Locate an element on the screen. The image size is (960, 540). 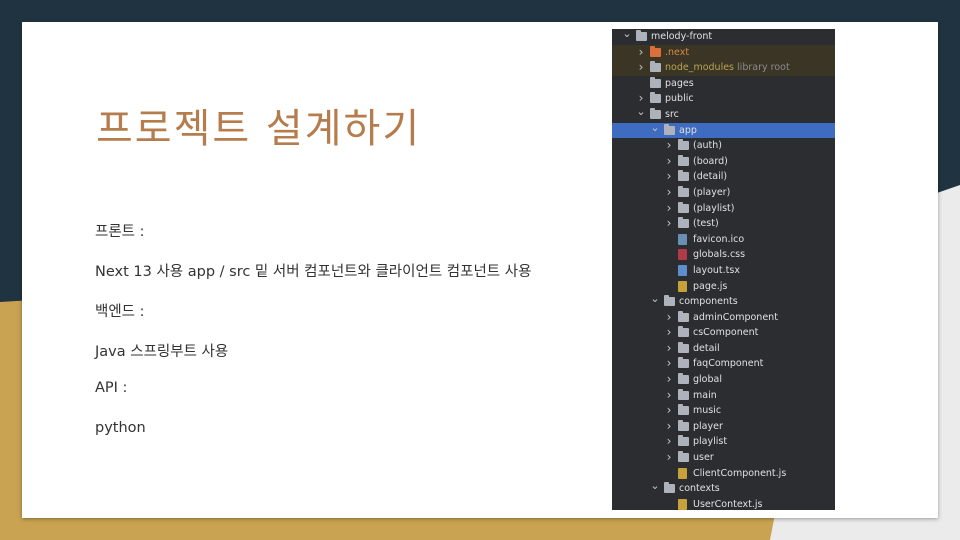
tree-row-label: detail is located at coordinates (706, 348).